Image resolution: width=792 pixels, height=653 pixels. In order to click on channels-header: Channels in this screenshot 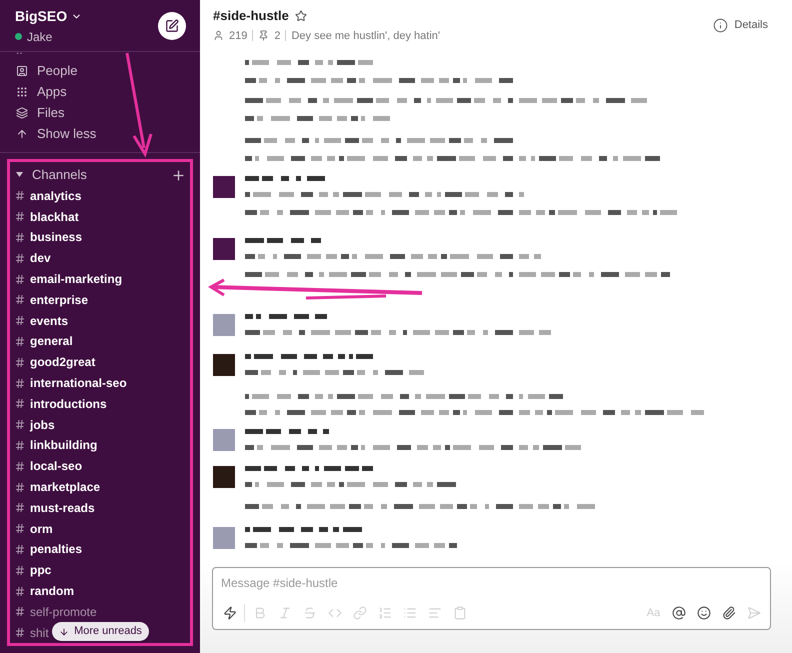, I will do `click(51, 175)`.